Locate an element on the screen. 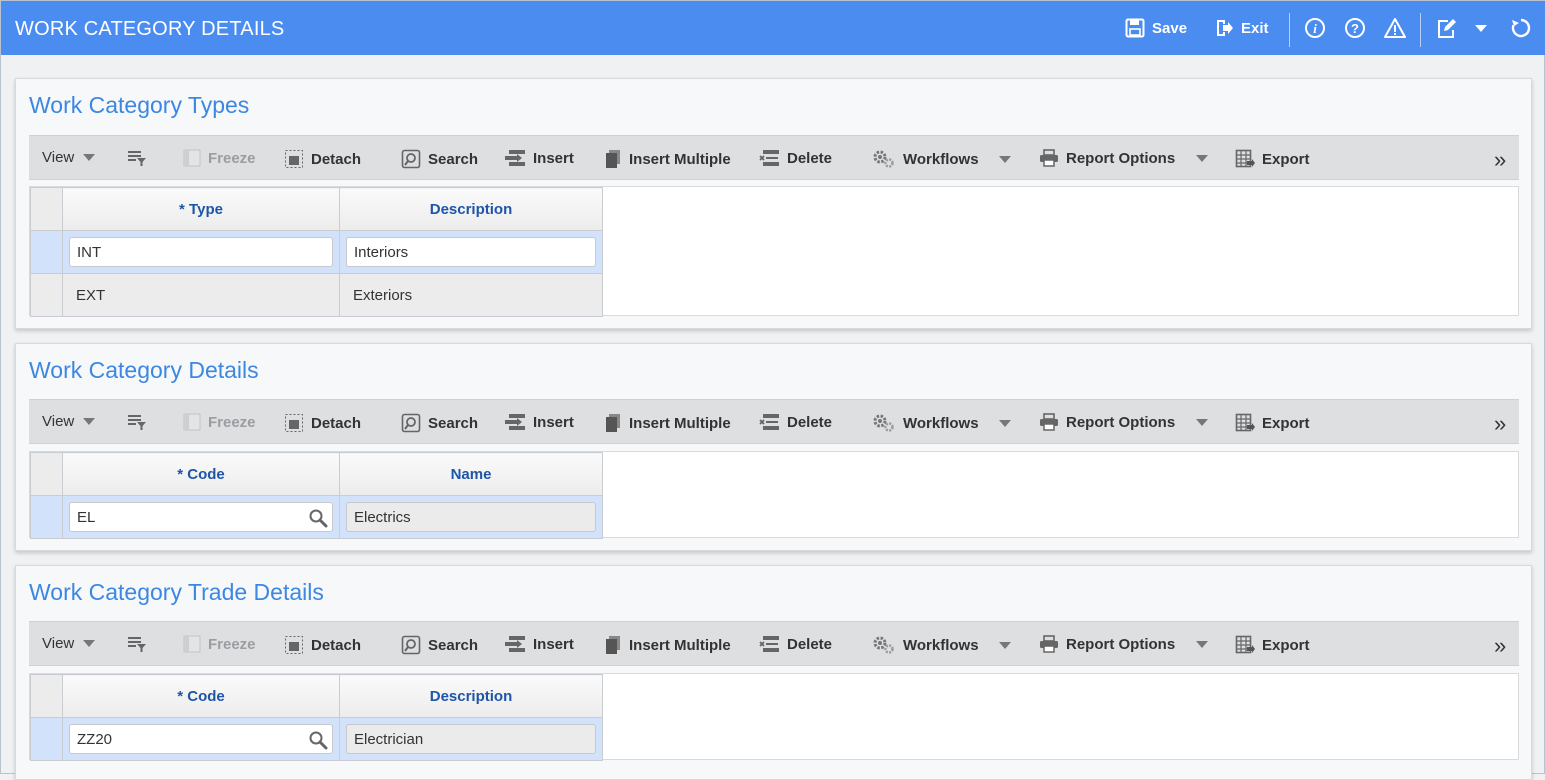  detach-label: Detach is located at coordinates (336, 159).